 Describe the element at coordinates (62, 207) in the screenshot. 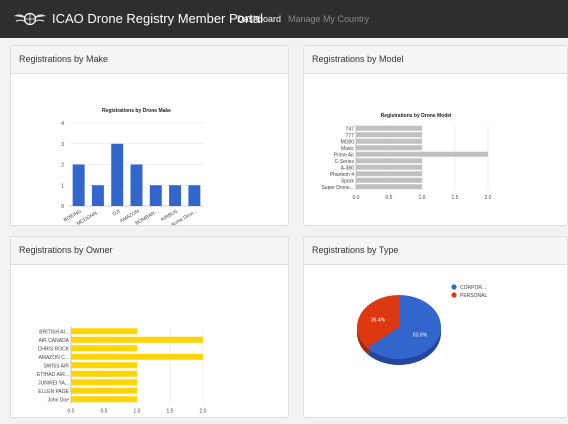

I see `y-tick-label: 0` at that location.